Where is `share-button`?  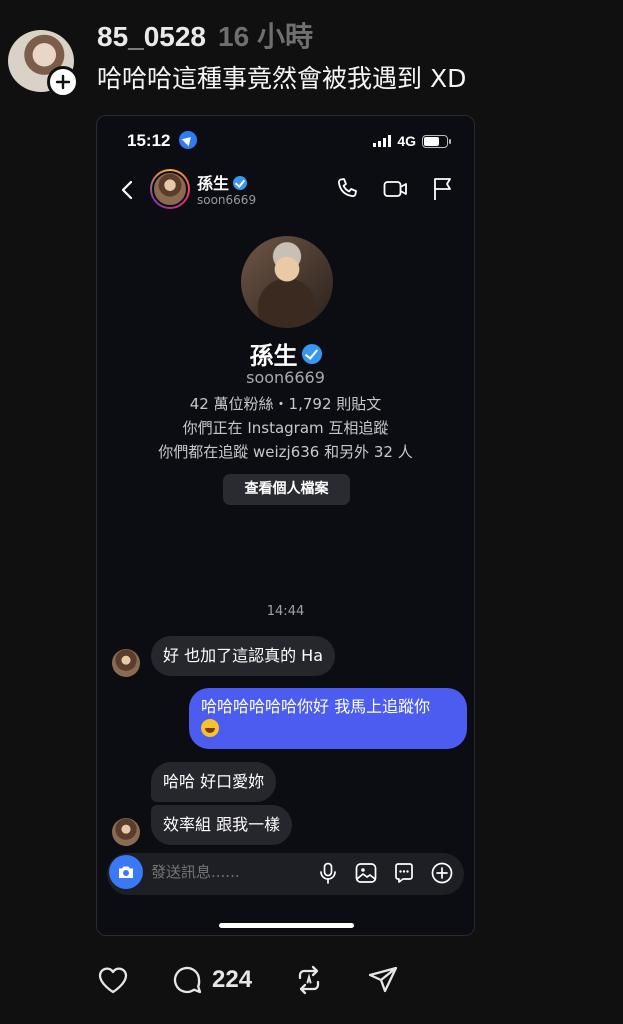 share-button is located at coordinates (383, 980).